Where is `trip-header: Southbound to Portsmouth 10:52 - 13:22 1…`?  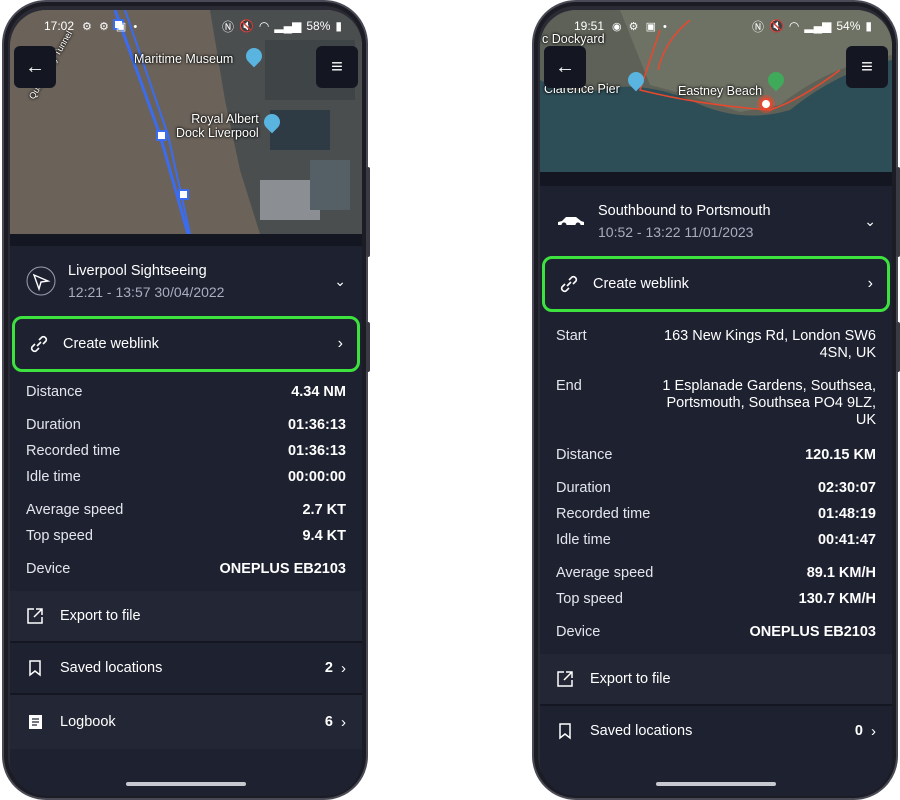 trip-header: Southbound to Portsmouth 10:52 - 13:22 1… is located at coordinates (716, 221).